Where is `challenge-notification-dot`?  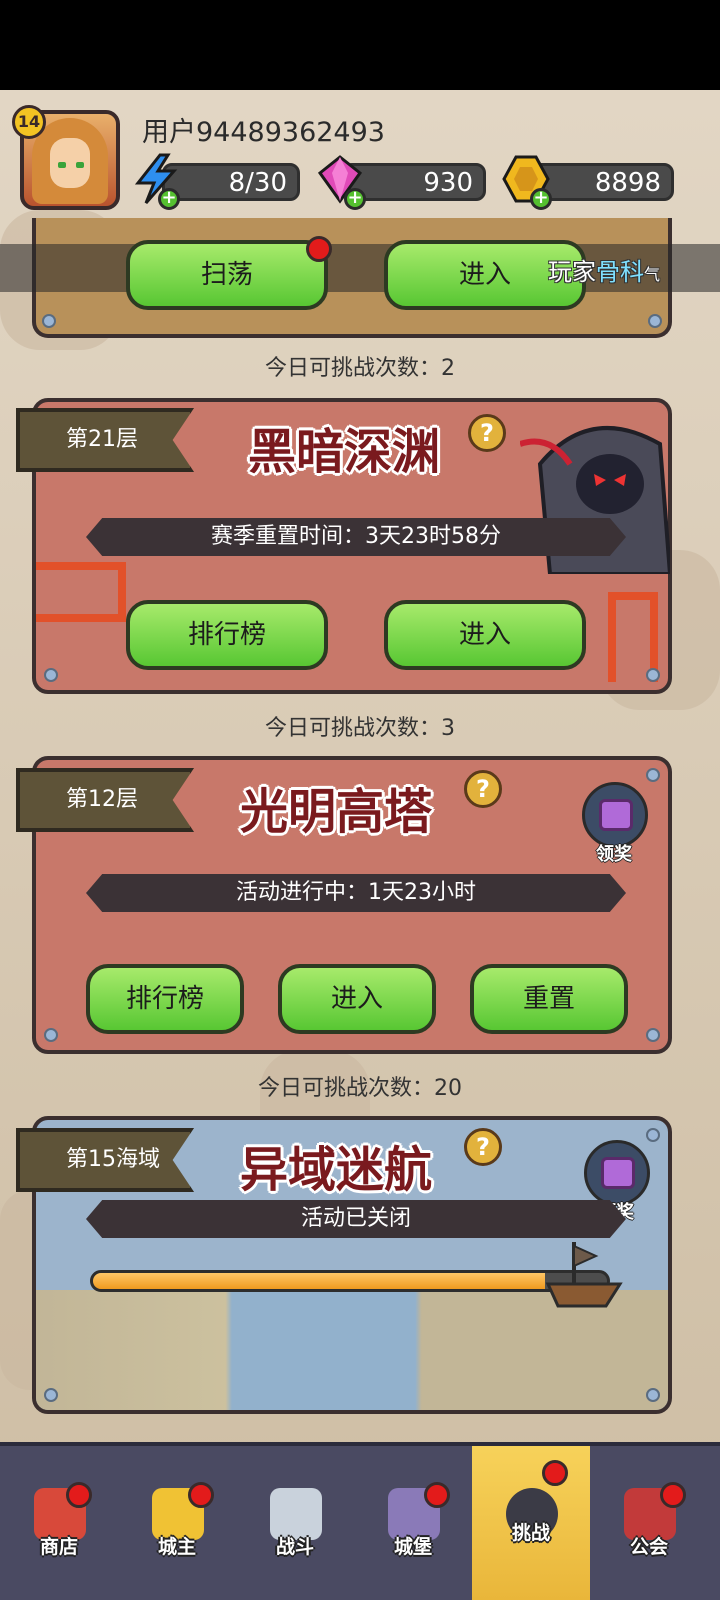
challenge-notification-dot is located at coordinates (555, 1473).